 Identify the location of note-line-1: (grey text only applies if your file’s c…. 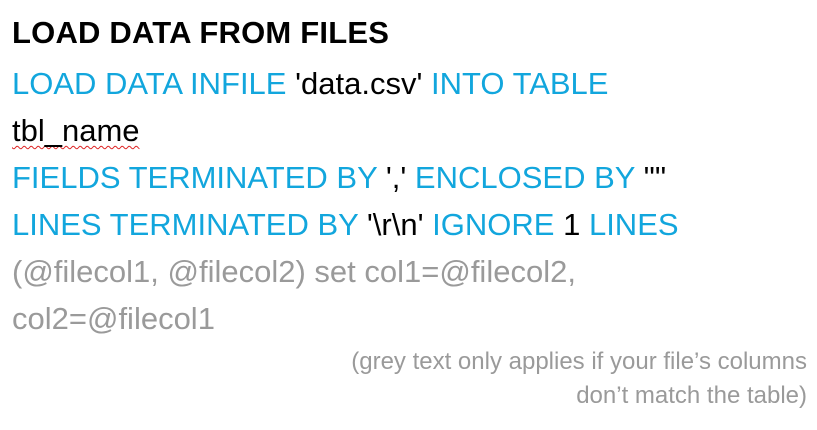
(579, 361).